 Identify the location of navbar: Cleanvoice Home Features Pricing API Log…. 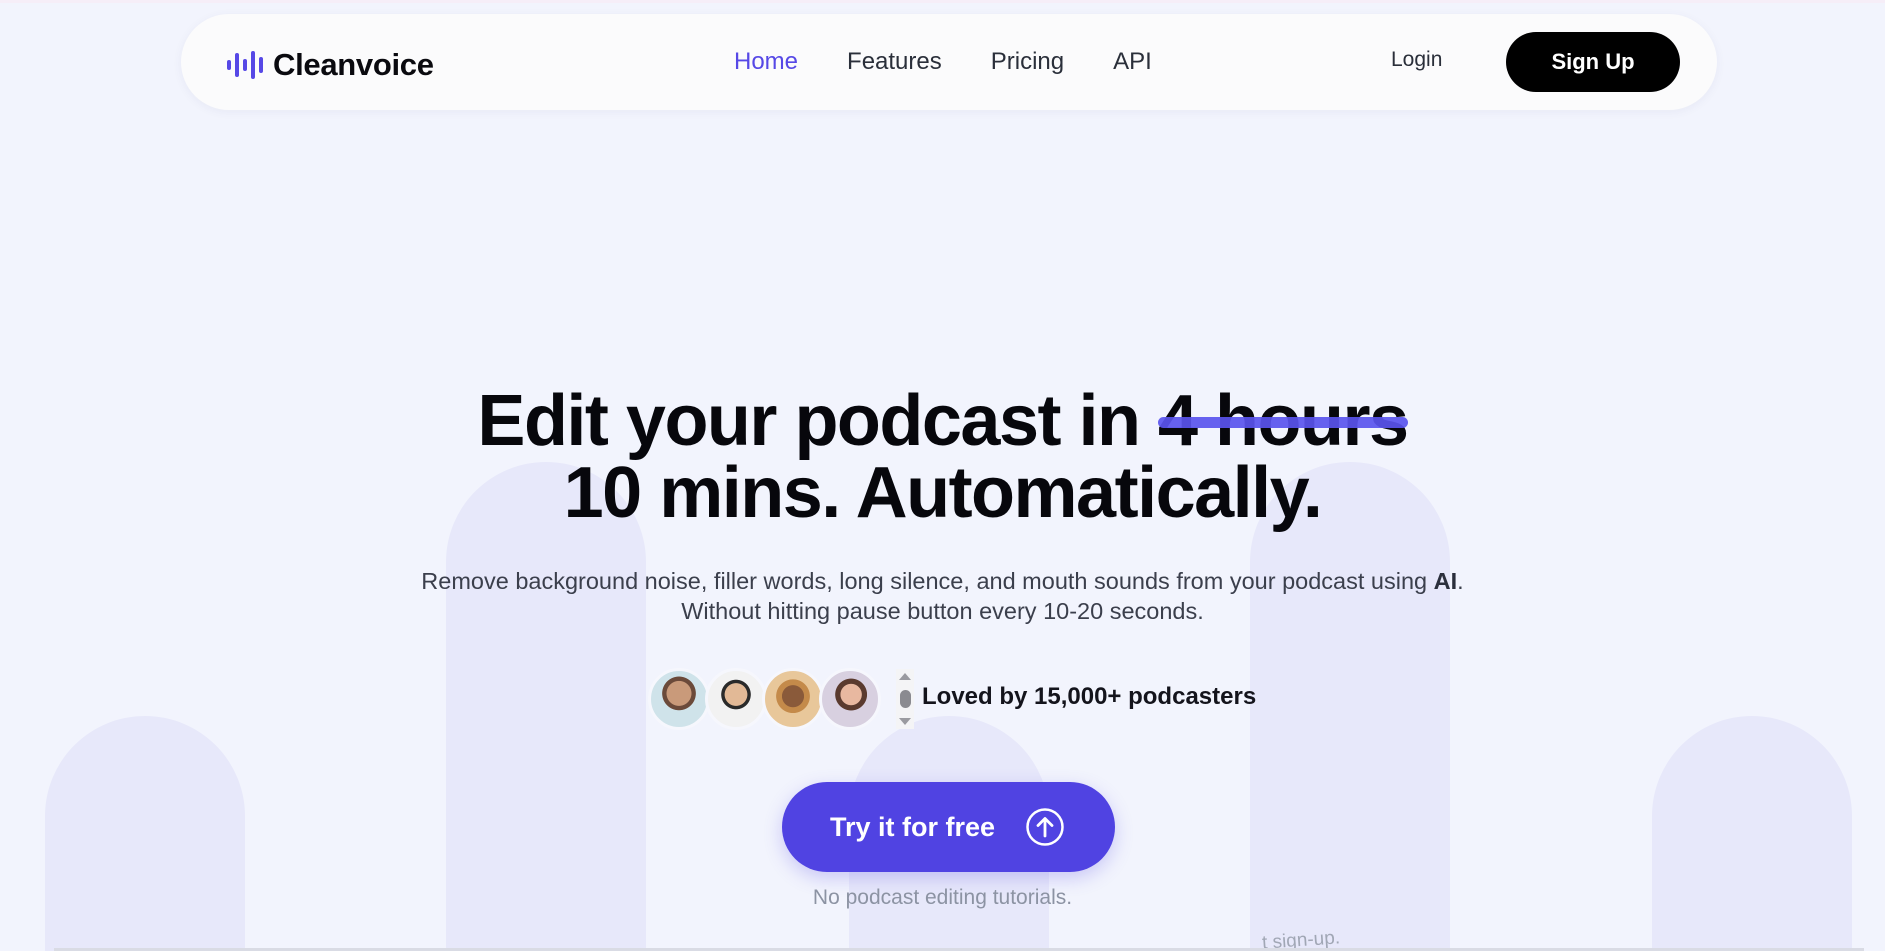
(949, 62).